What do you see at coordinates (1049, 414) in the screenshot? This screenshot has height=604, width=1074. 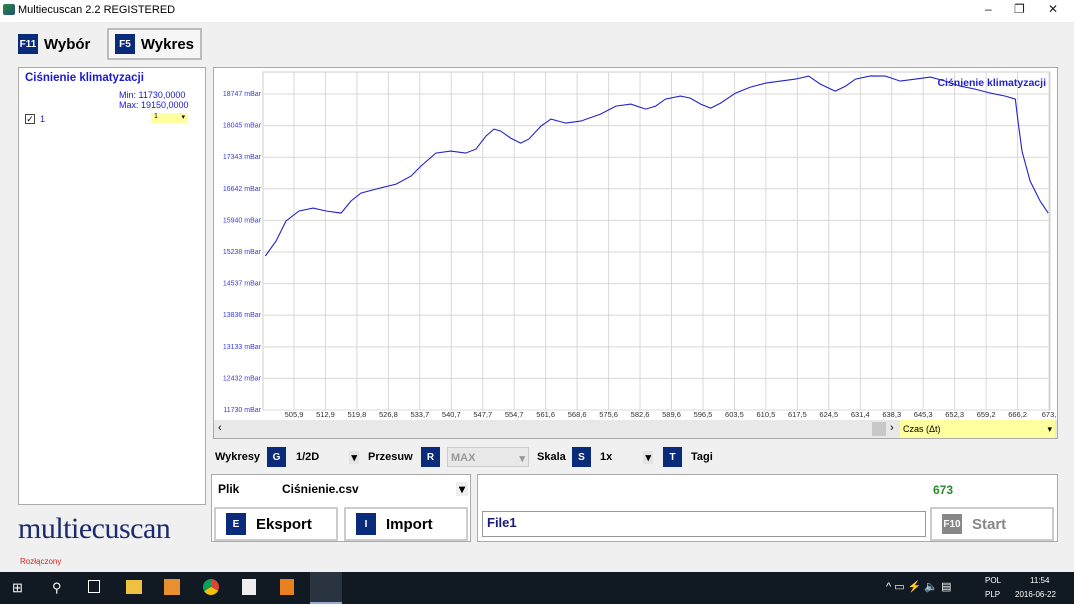 I see `x-tick-label: 673,` at bounding box center [1049, 414].